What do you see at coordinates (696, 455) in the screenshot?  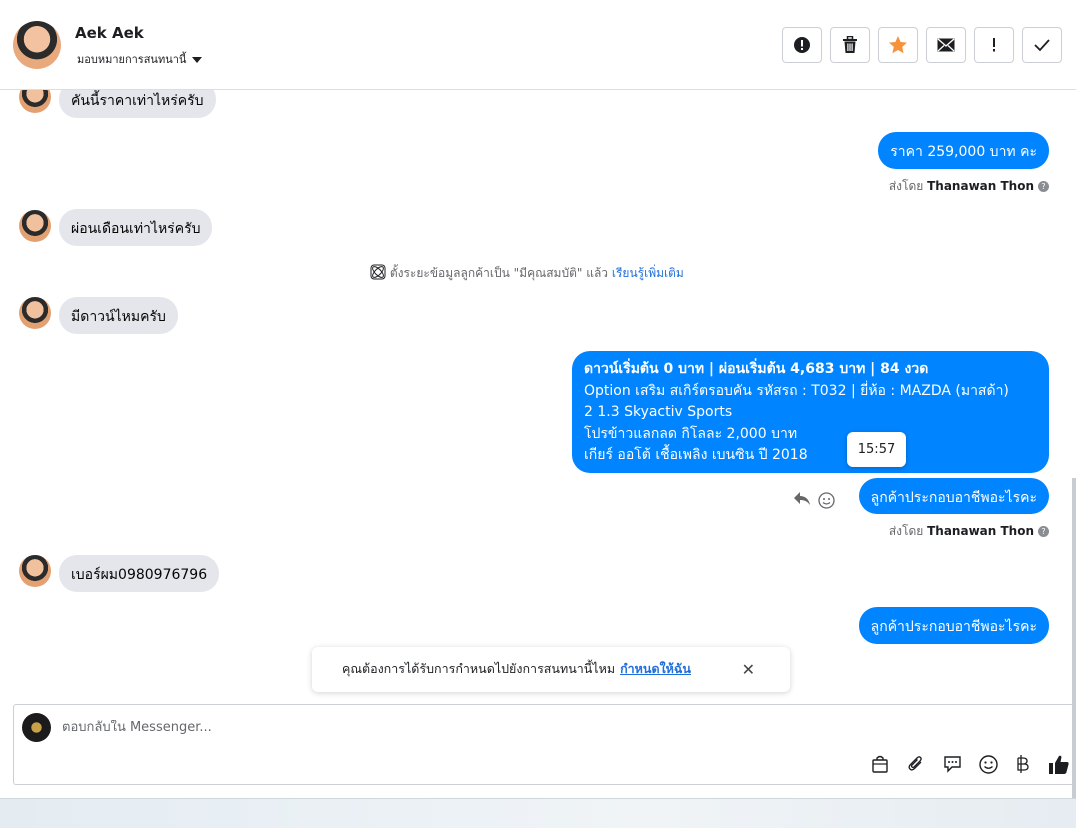 I see `message-line: เกียร์ ออโต้ เชื้อเพลิง เบนซิน ปี 2018` at bounding box center [696, 455].